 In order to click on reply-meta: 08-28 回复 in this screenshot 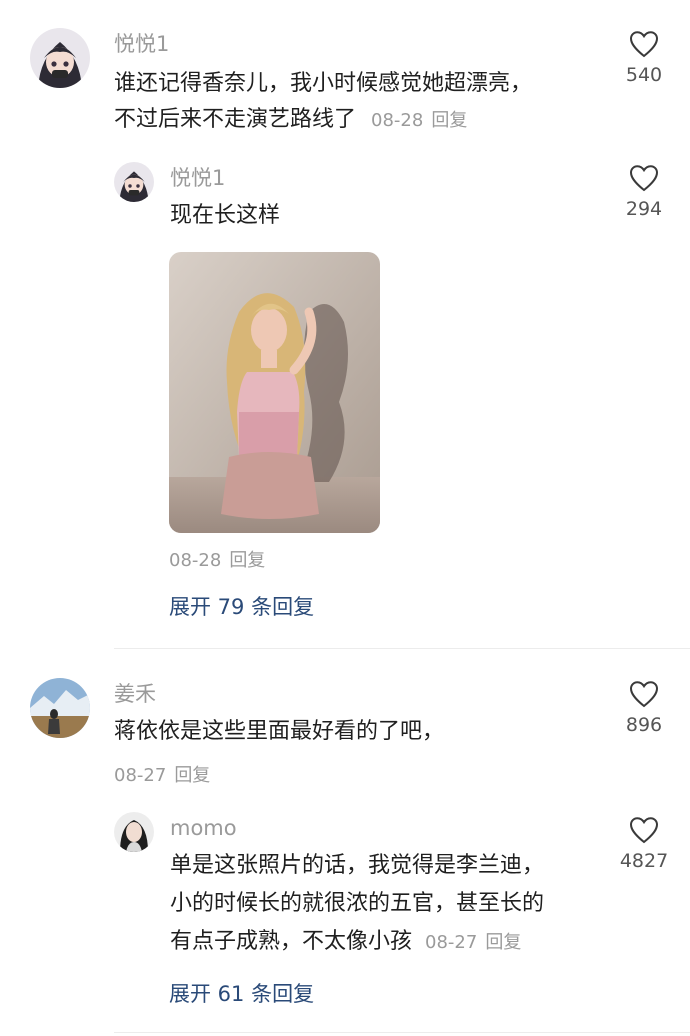, I will do `click(217, 559)`.